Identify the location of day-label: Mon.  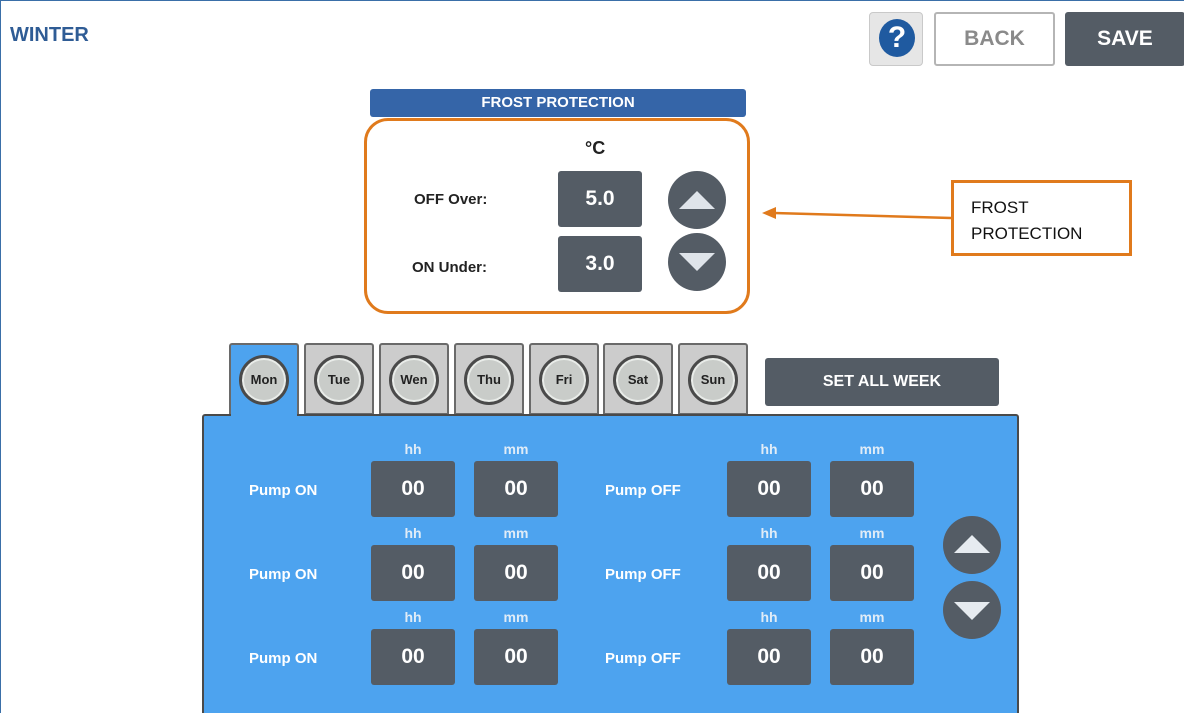
(264, 380).